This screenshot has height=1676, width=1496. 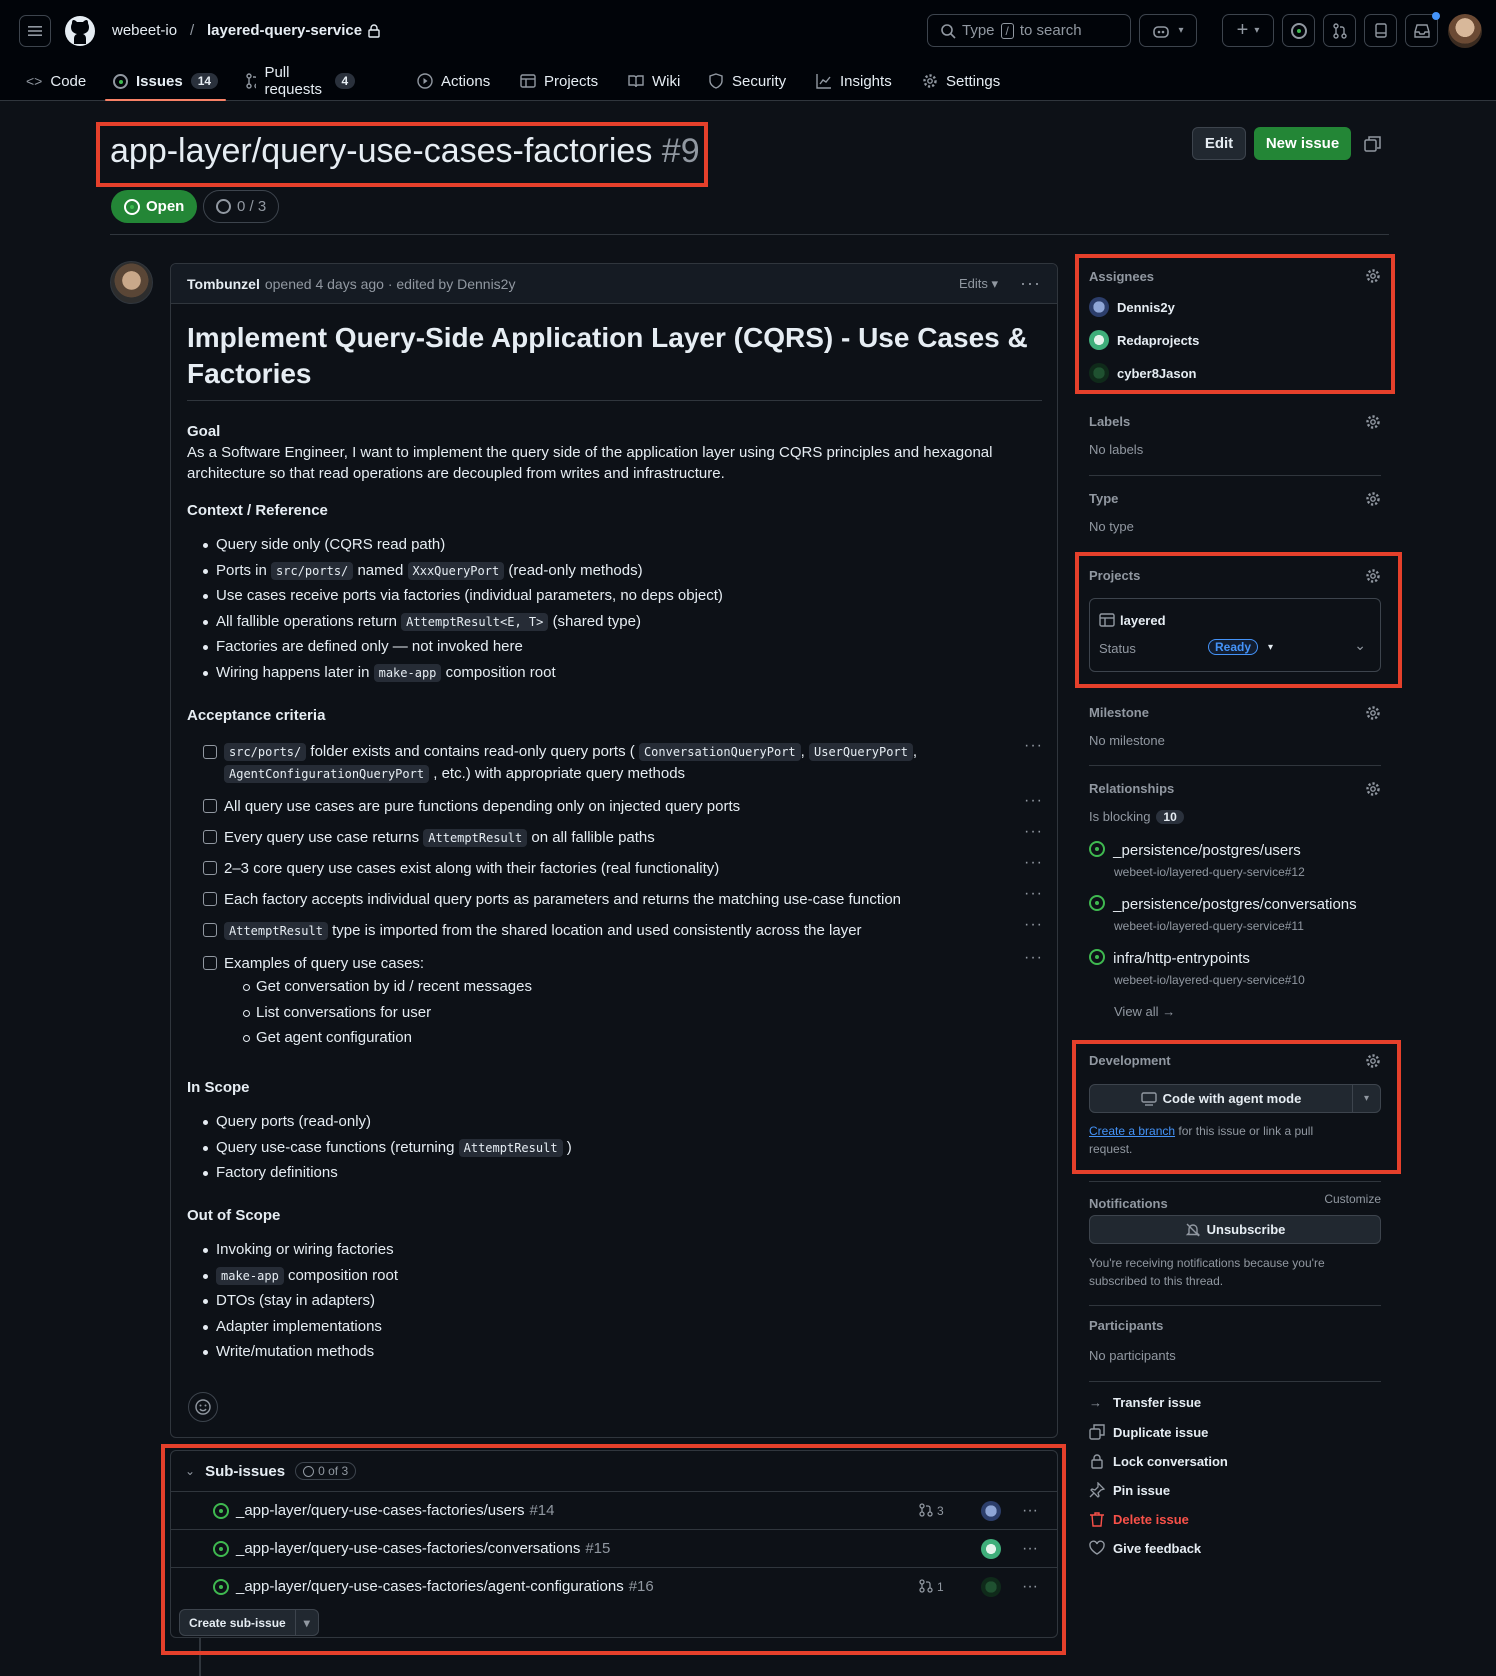 I want to click on new-issue-button: New issue, so click(x=1302, y=143).